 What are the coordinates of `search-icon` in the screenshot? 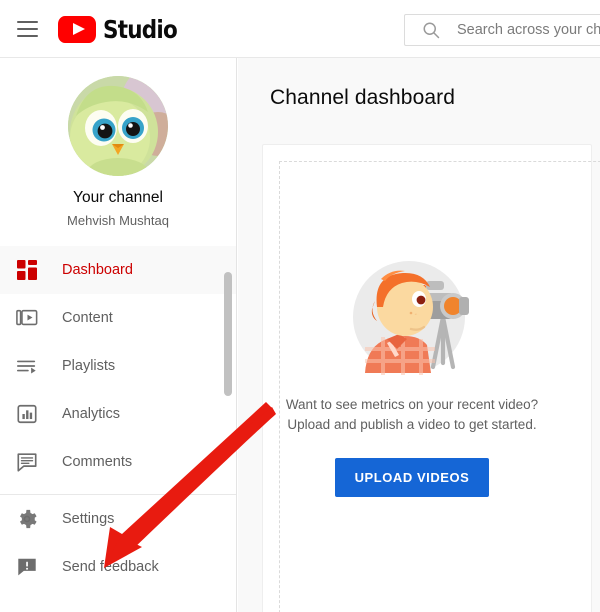 It's located at (431, 30).